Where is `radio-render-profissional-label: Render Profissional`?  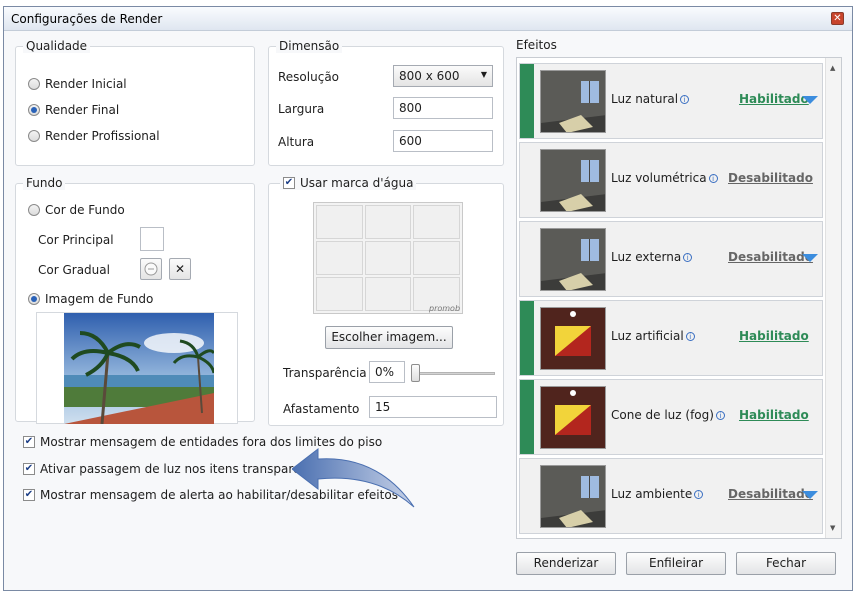 radio-render-profissional-label: Render Profissional is located at coordinates (102, 136).